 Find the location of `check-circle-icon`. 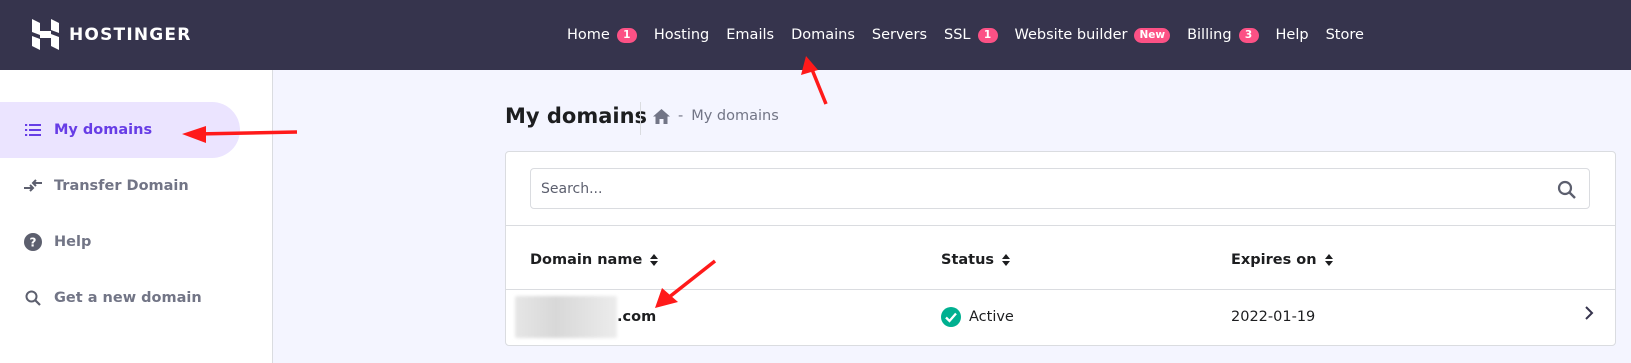

check-circle-icon is located at coordinates (951, 317).